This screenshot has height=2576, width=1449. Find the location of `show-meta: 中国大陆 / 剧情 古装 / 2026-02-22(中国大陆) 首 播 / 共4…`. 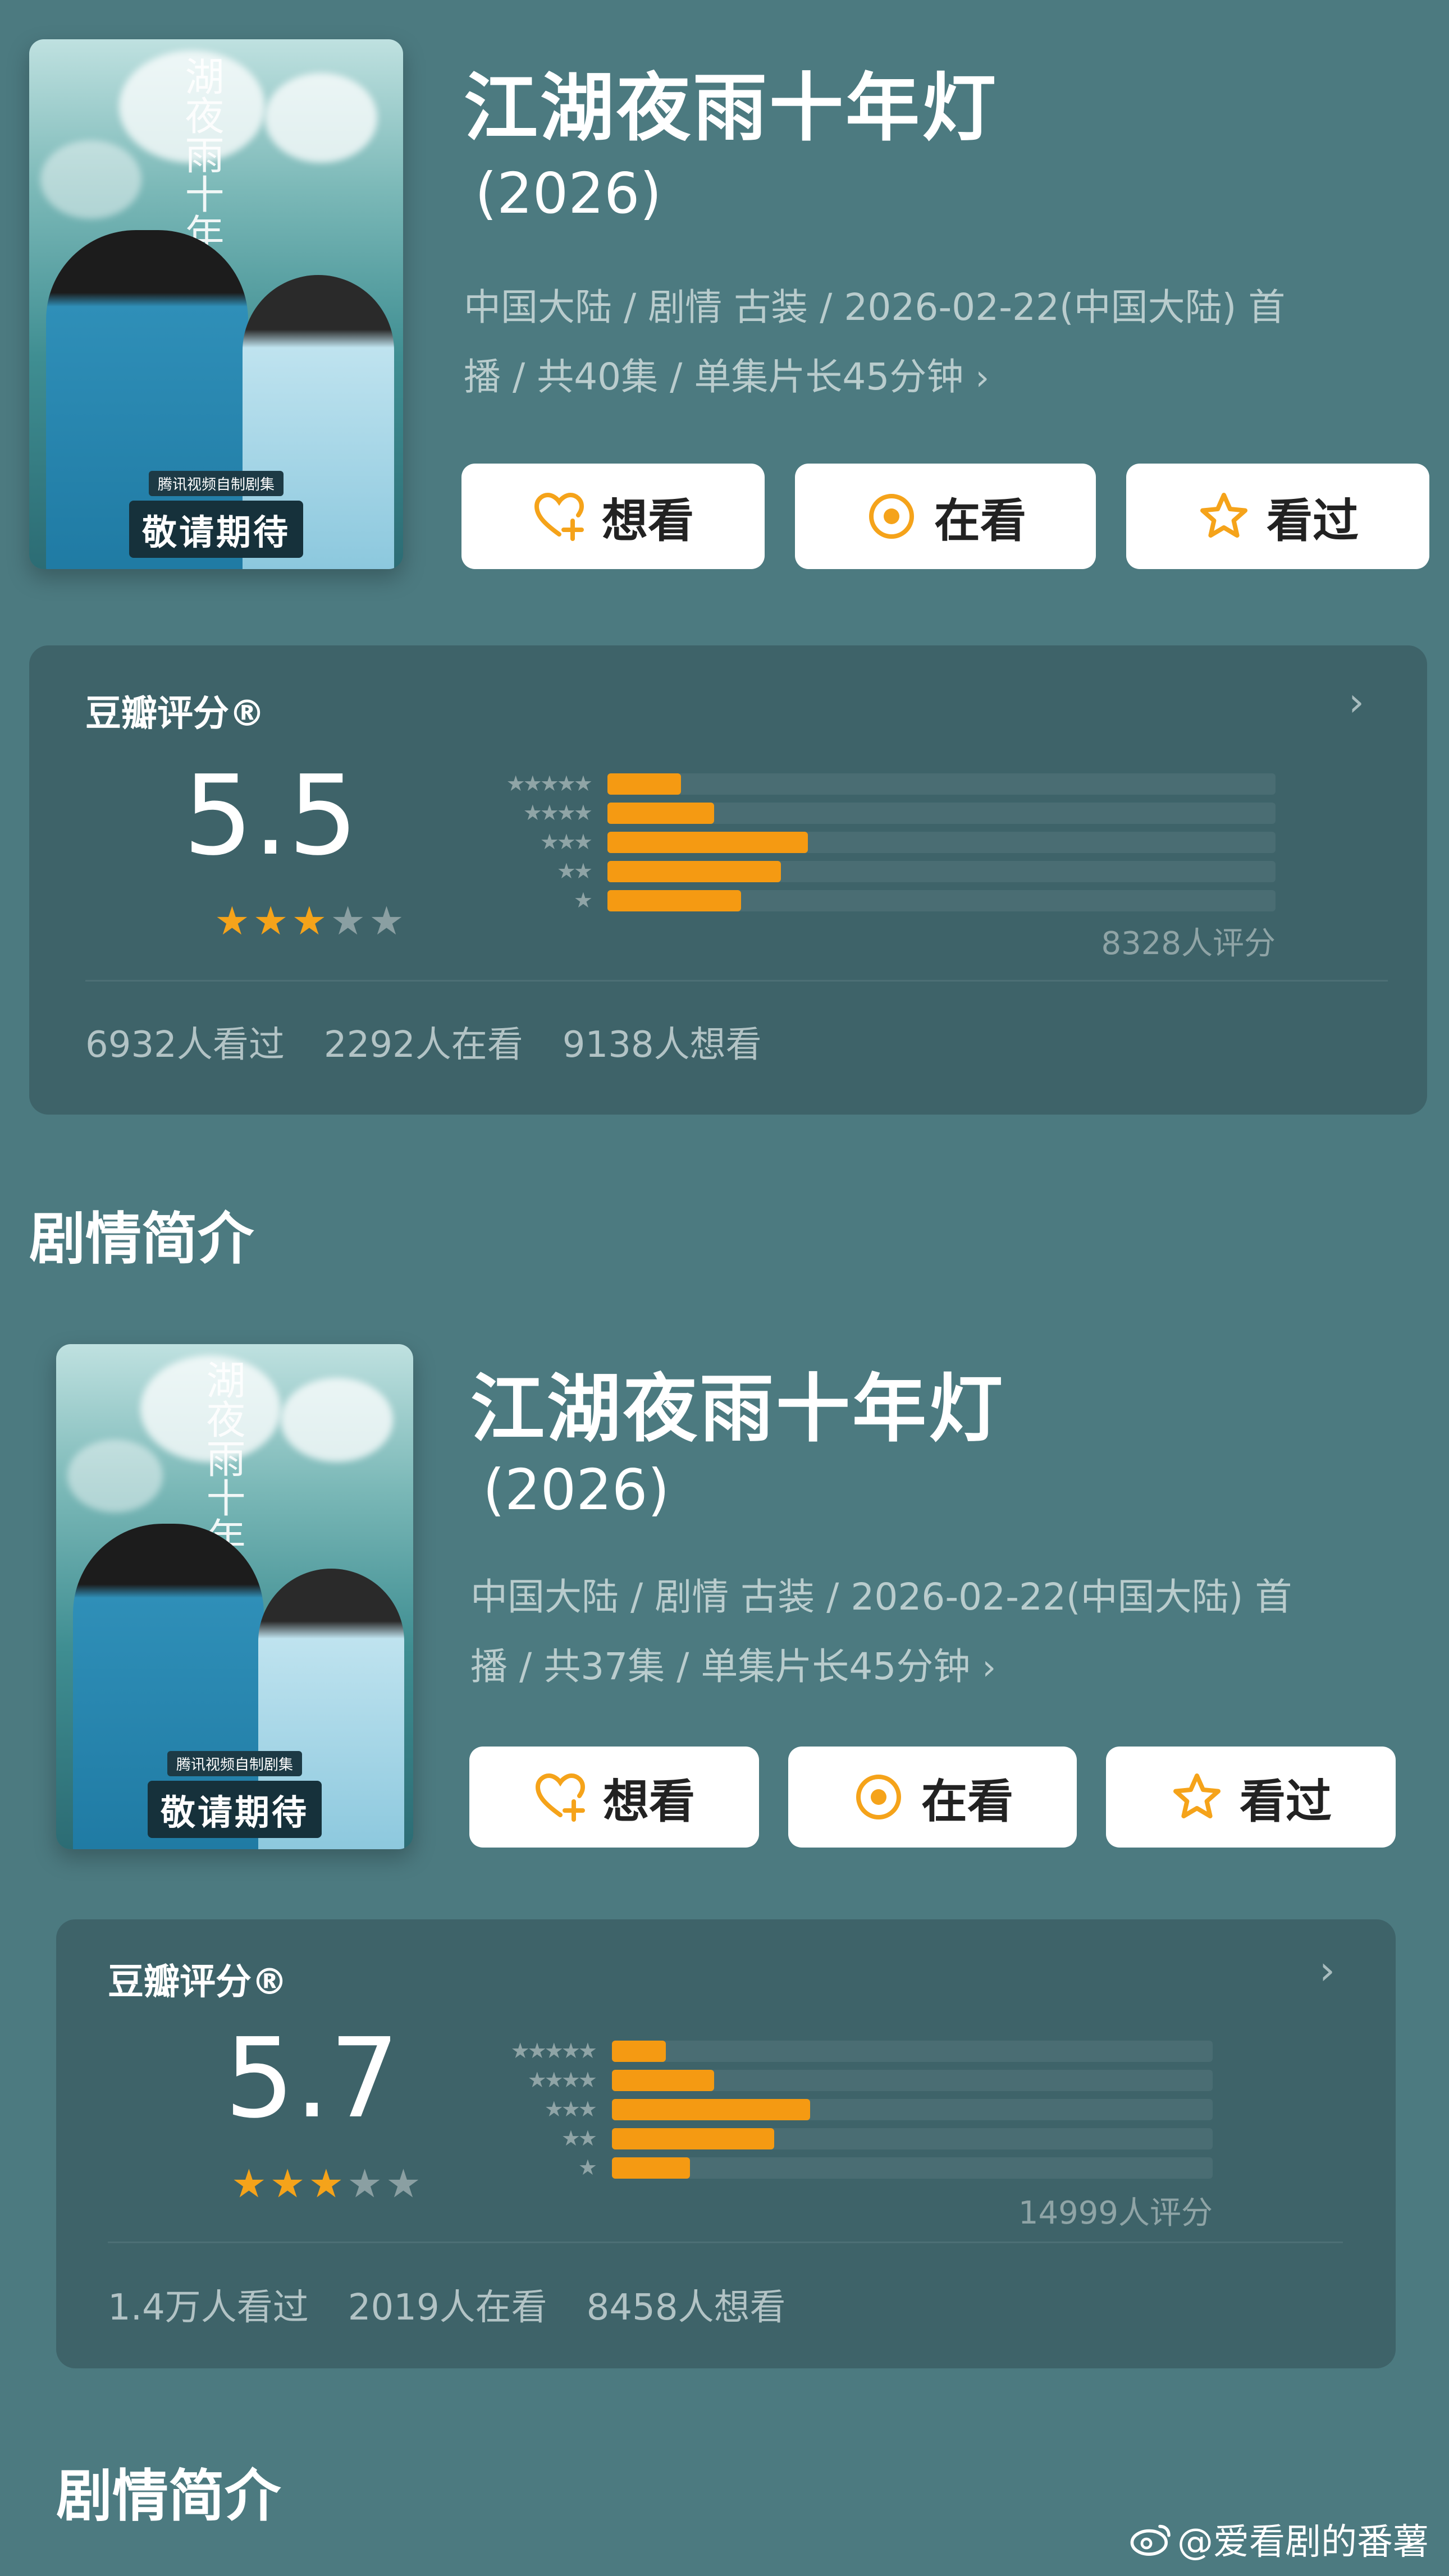

show-meta: 中国大陆 / 剧情 古装 / 2026-02-22(中国大陆) 首 播 / 共4… is located at coordinates (946, 342).